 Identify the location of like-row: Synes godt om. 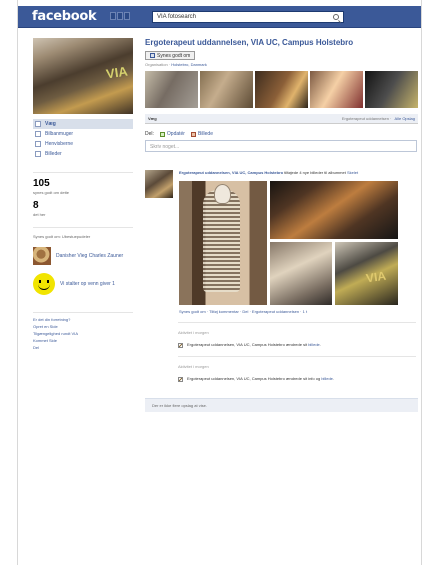
(281, 55).